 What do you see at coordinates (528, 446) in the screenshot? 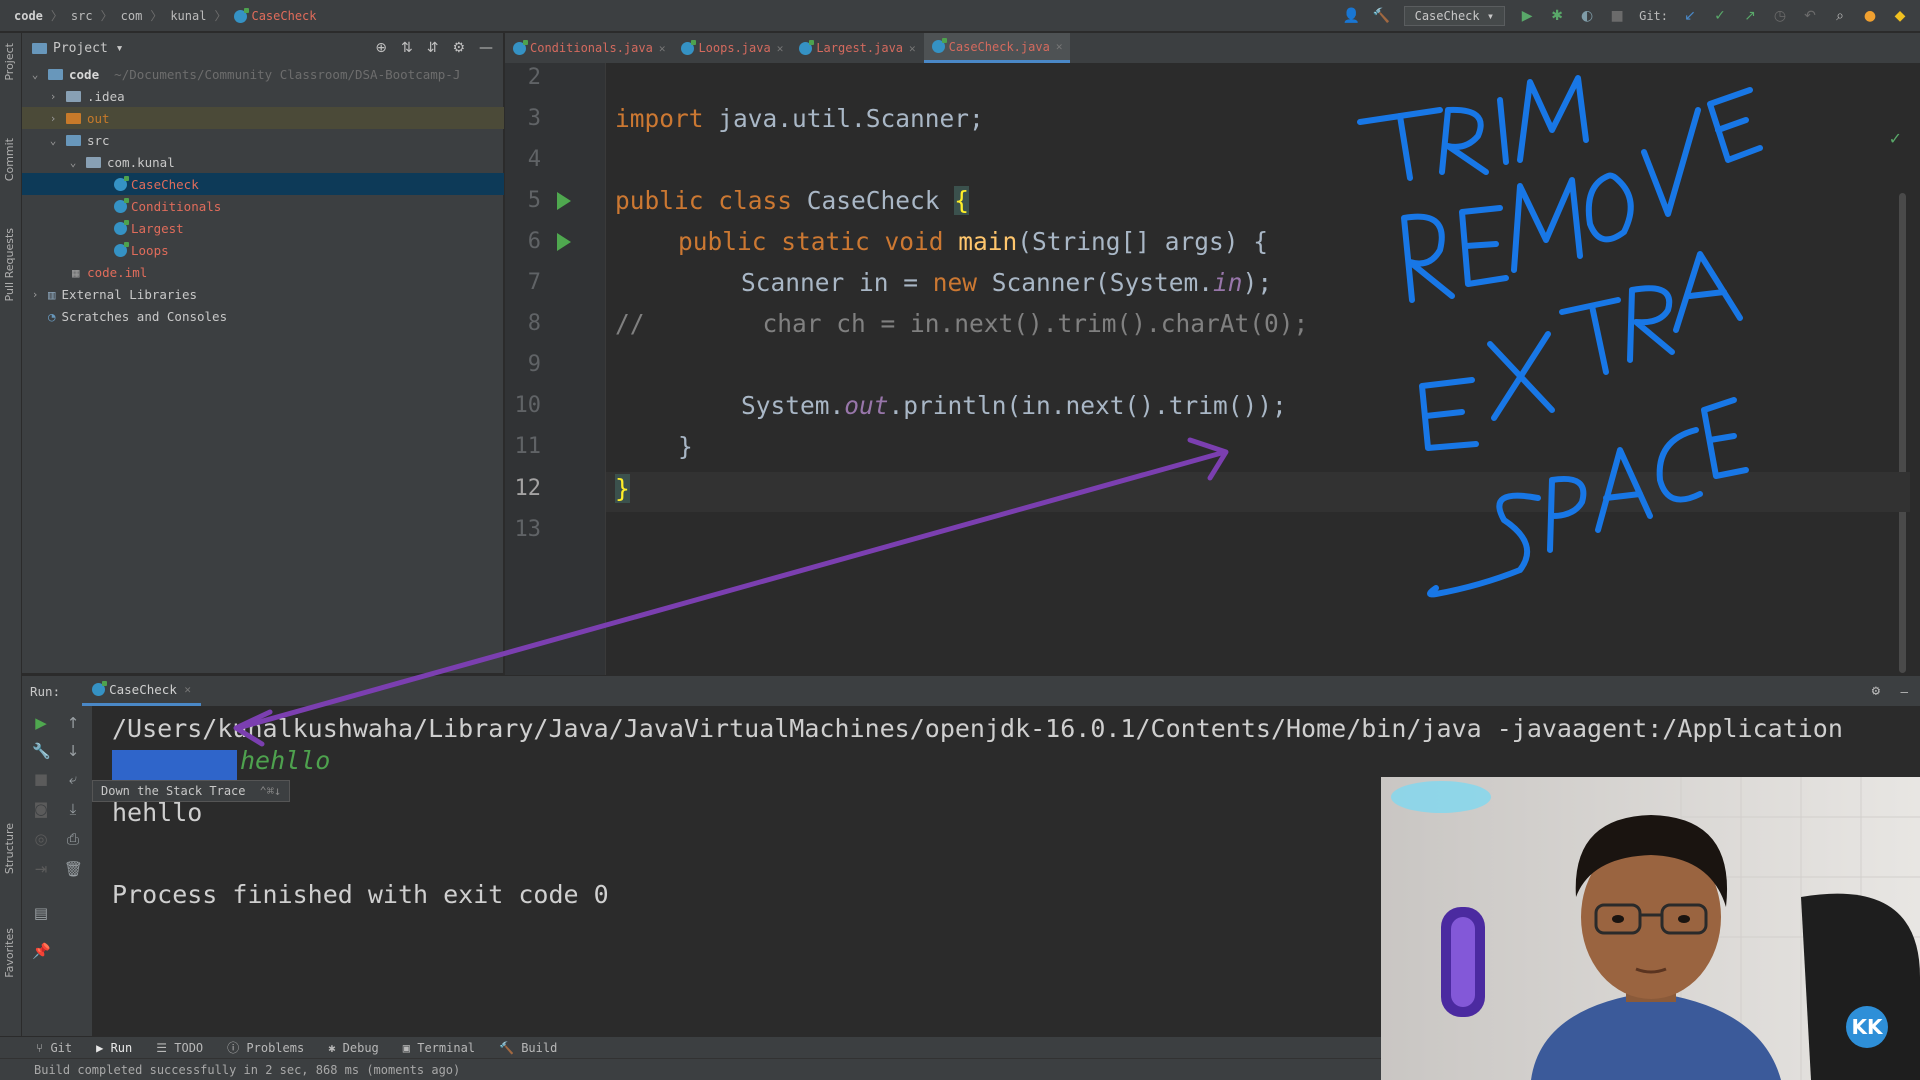
I see `line-number: 11` at bounding box center [528, 446].